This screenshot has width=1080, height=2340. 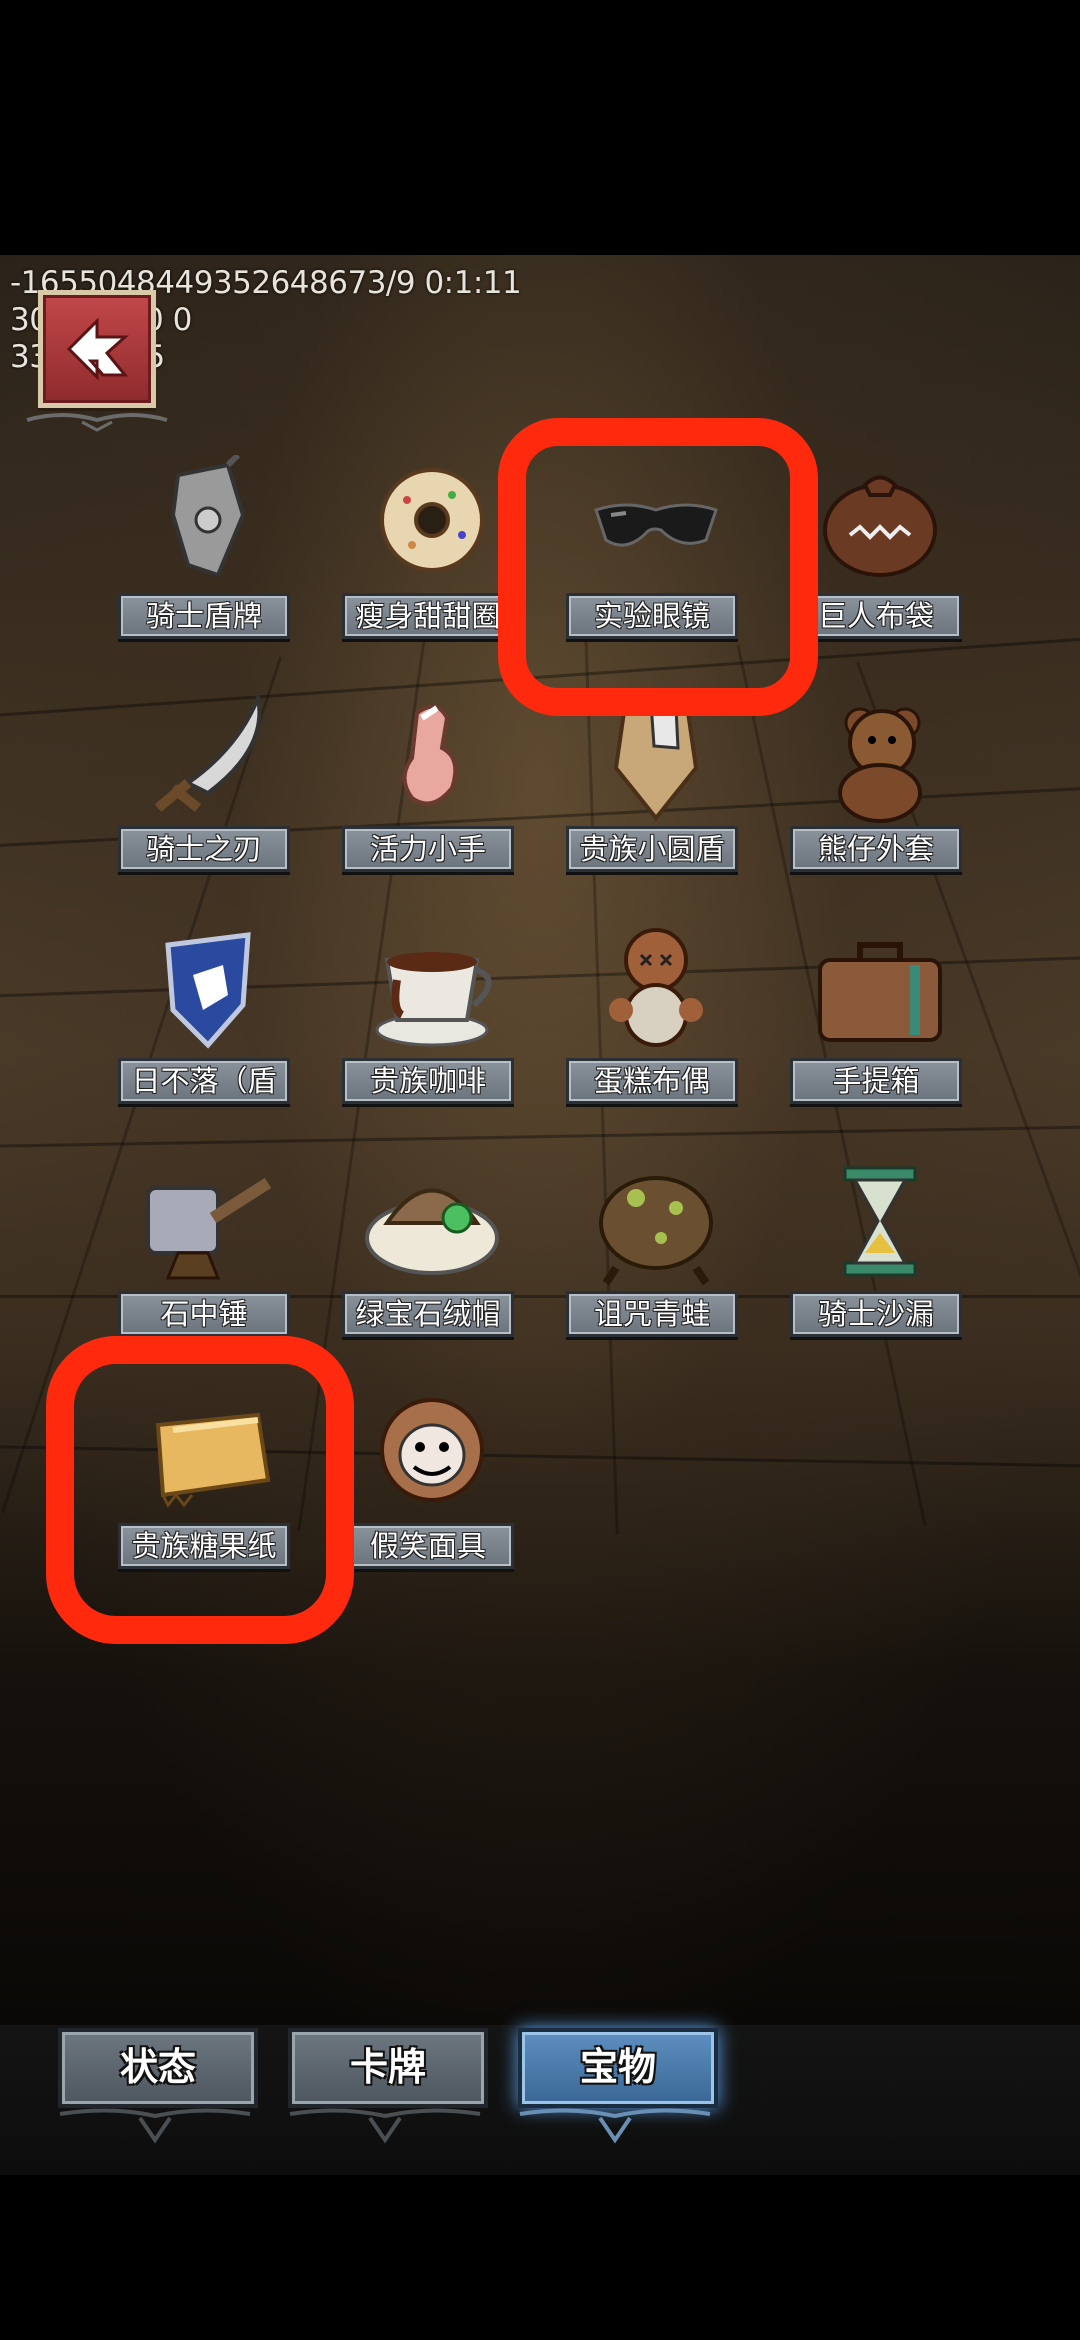 I want to click on knight-shield-icon, so click(x=208, y=516).